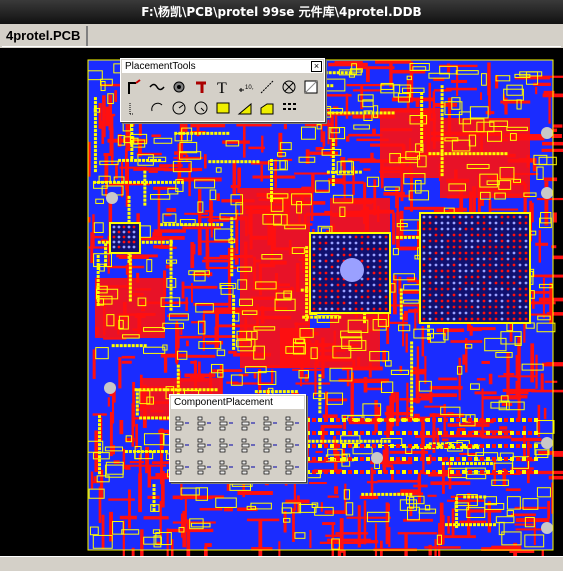 Image resolution: width=563 pixels, height=571 pixels. What do you see at coordinates (160, 66) in the screenshot?
I see `placement-tools-title: PlacementTools` at bounding box center [160, 66].